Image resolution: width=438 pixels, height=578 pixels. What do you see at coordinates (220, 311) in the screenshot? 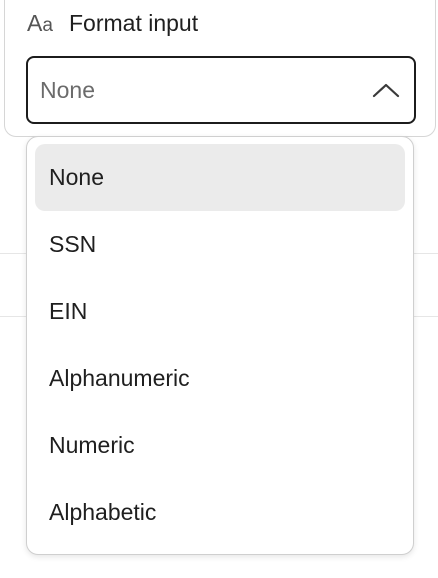
I see `option-ein: EIN` at bounding box center [220, 311].